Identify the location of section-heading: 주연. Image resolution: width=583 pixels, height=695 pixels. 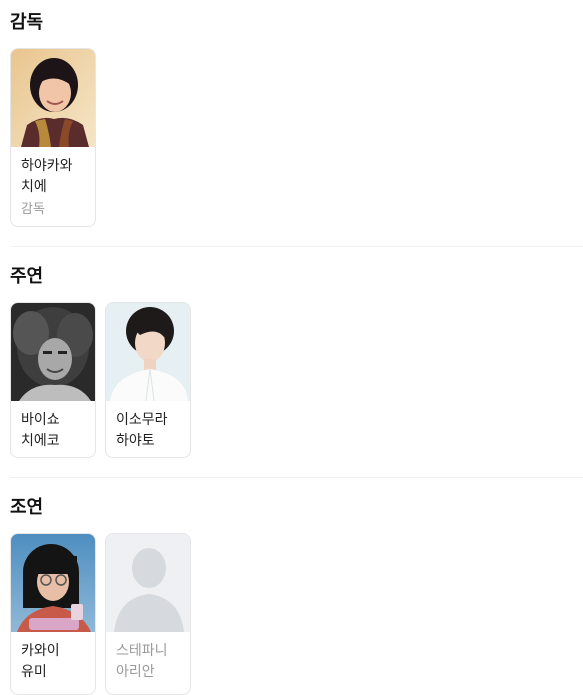
(27, 276).